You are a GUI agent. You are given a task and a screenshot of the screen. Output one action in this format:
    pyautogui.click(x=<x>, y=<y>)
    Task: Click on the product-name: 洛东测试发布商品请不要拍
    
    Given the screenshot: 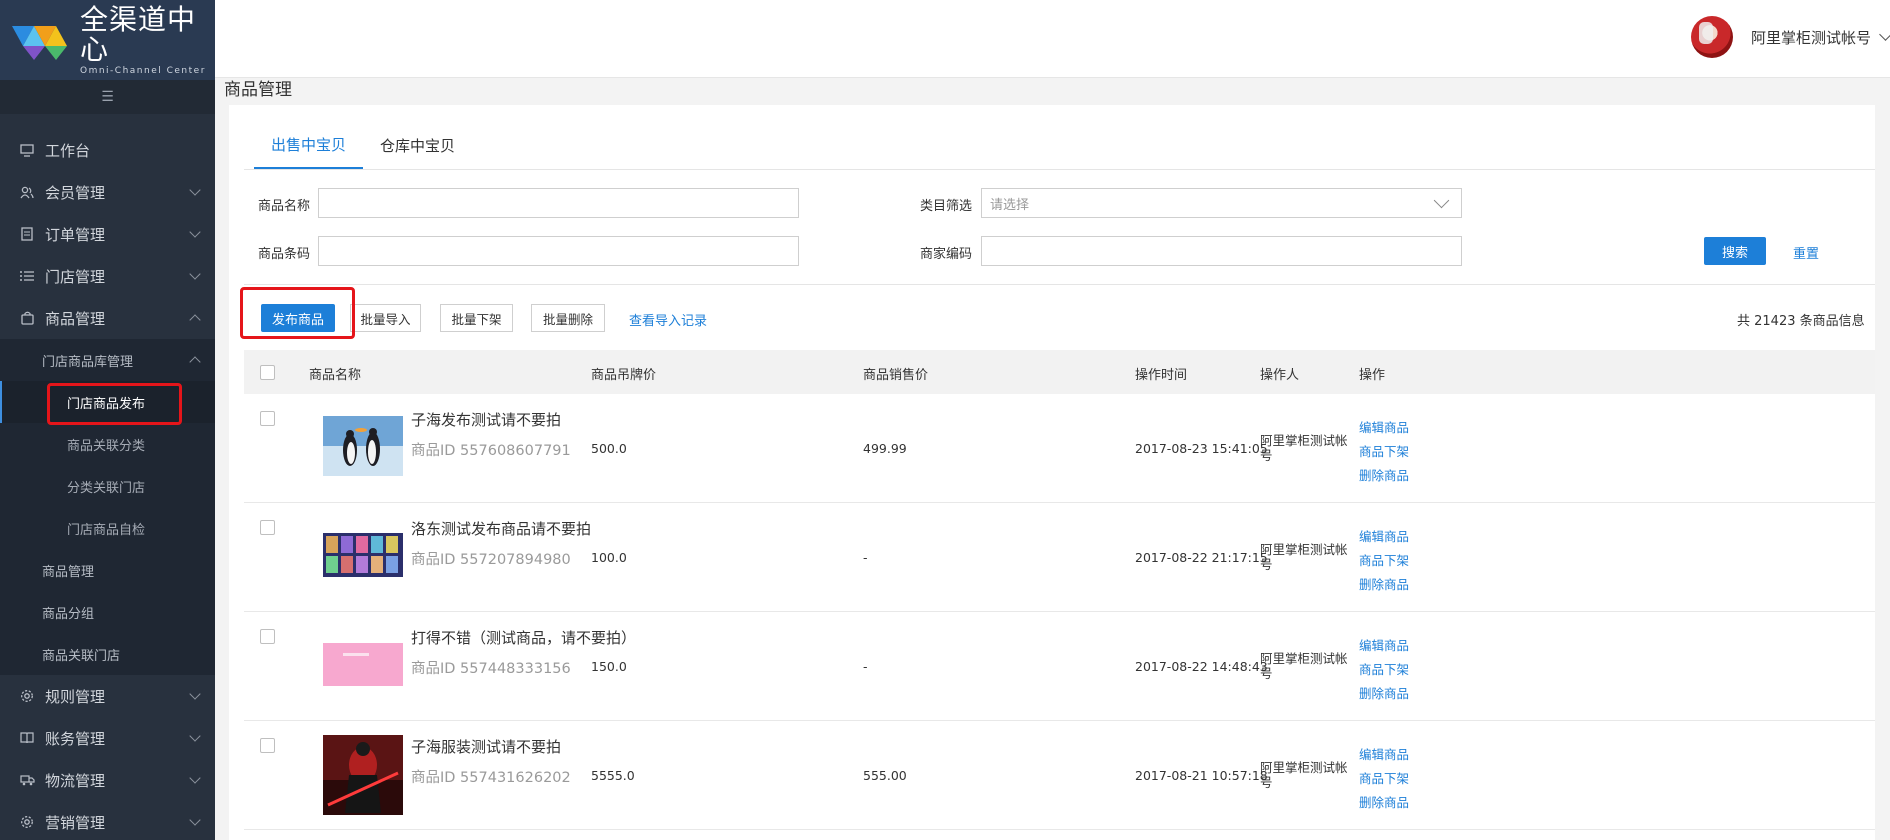 What is the action you would take?
    pyautogui.click(x=501, y=528)
    